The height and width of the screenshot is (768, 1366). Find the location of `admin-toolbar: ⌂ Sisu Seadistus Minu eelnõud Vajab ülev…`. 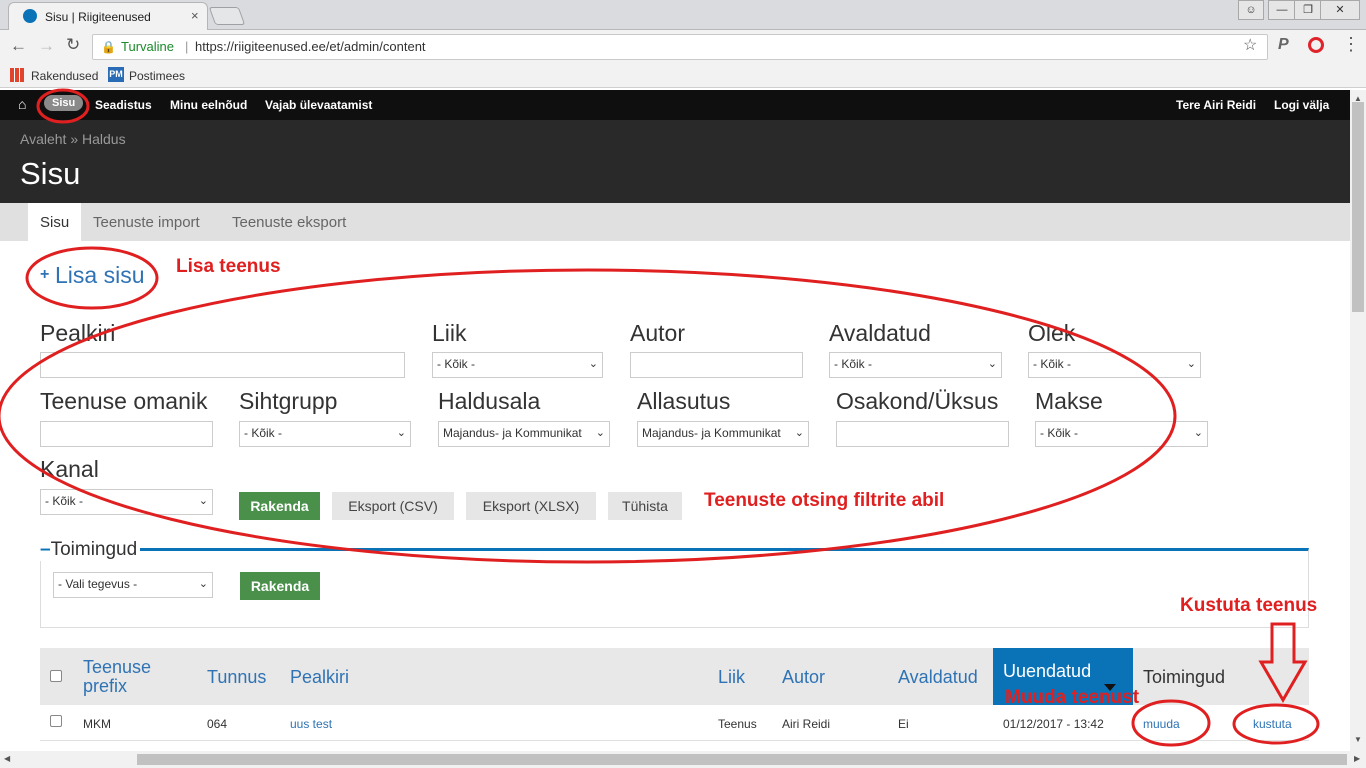

admin-toolbar: ⌂ Sisu Seadistus Minu eelnõud Vajab ülev… is located at coordinates (675, 105).